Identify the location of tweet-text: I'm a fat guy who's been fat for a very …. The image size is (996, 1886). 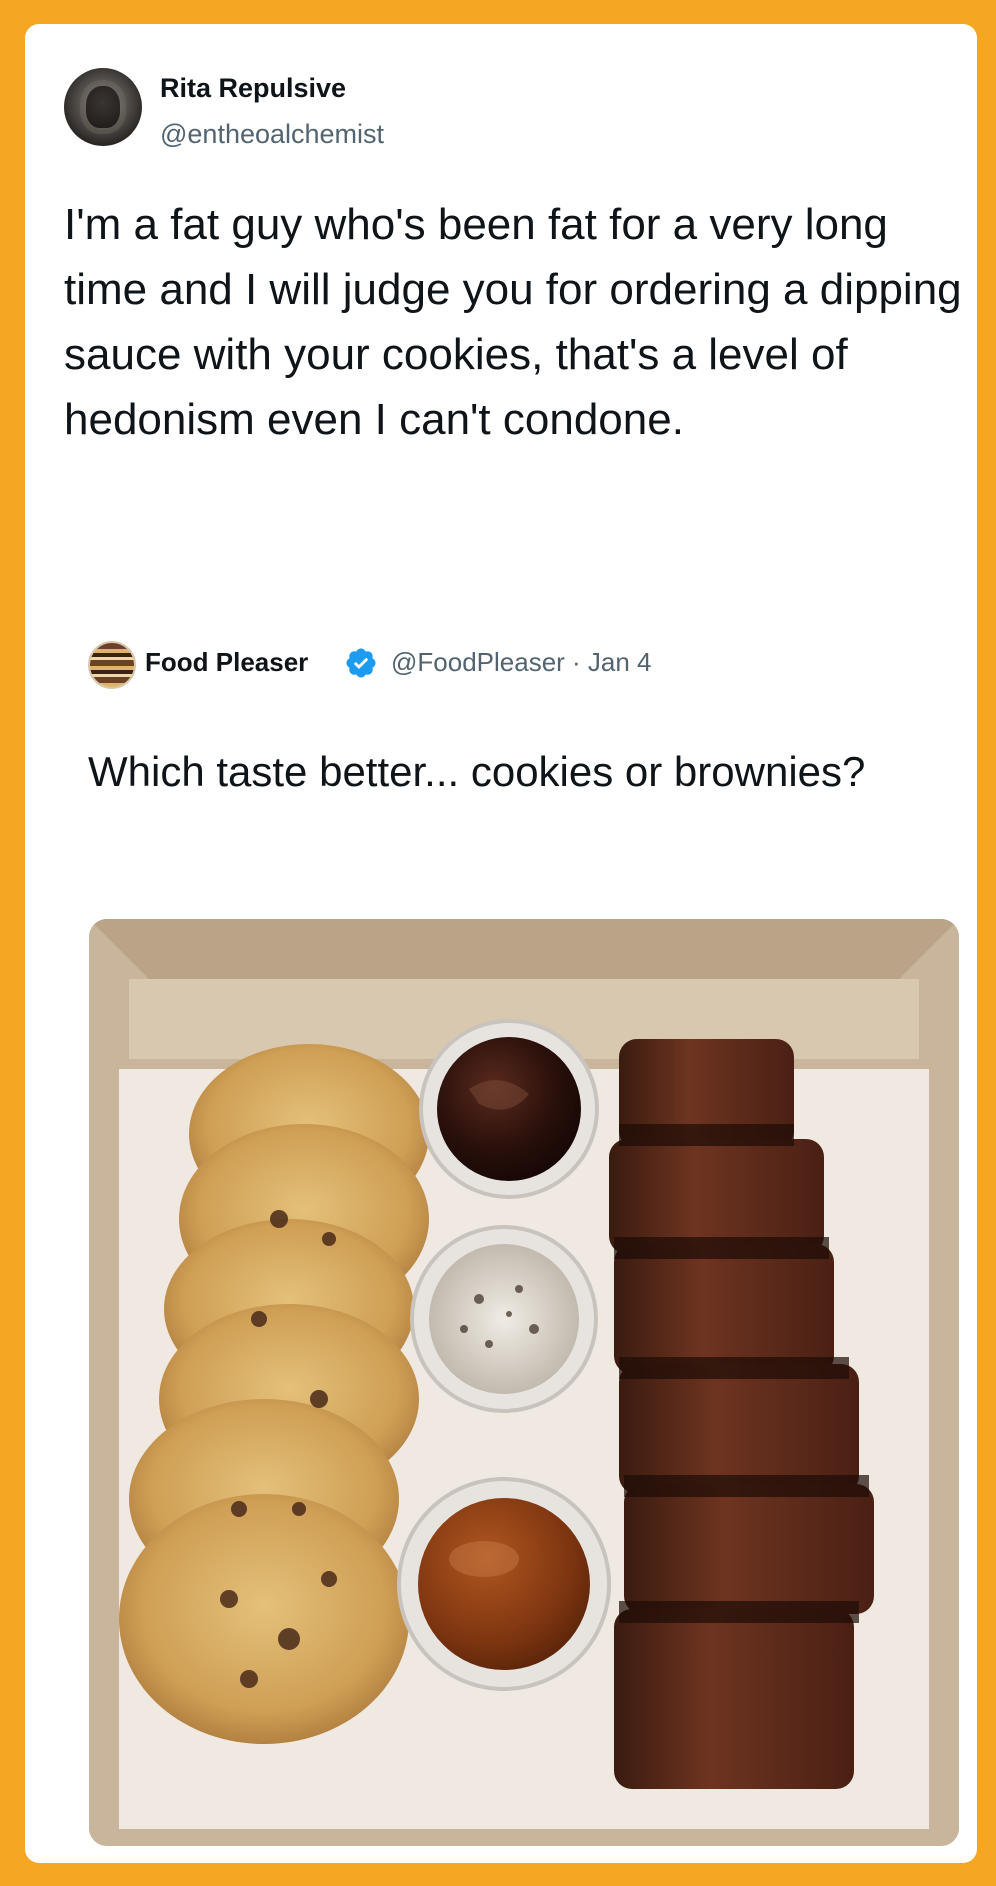
(513, 322).